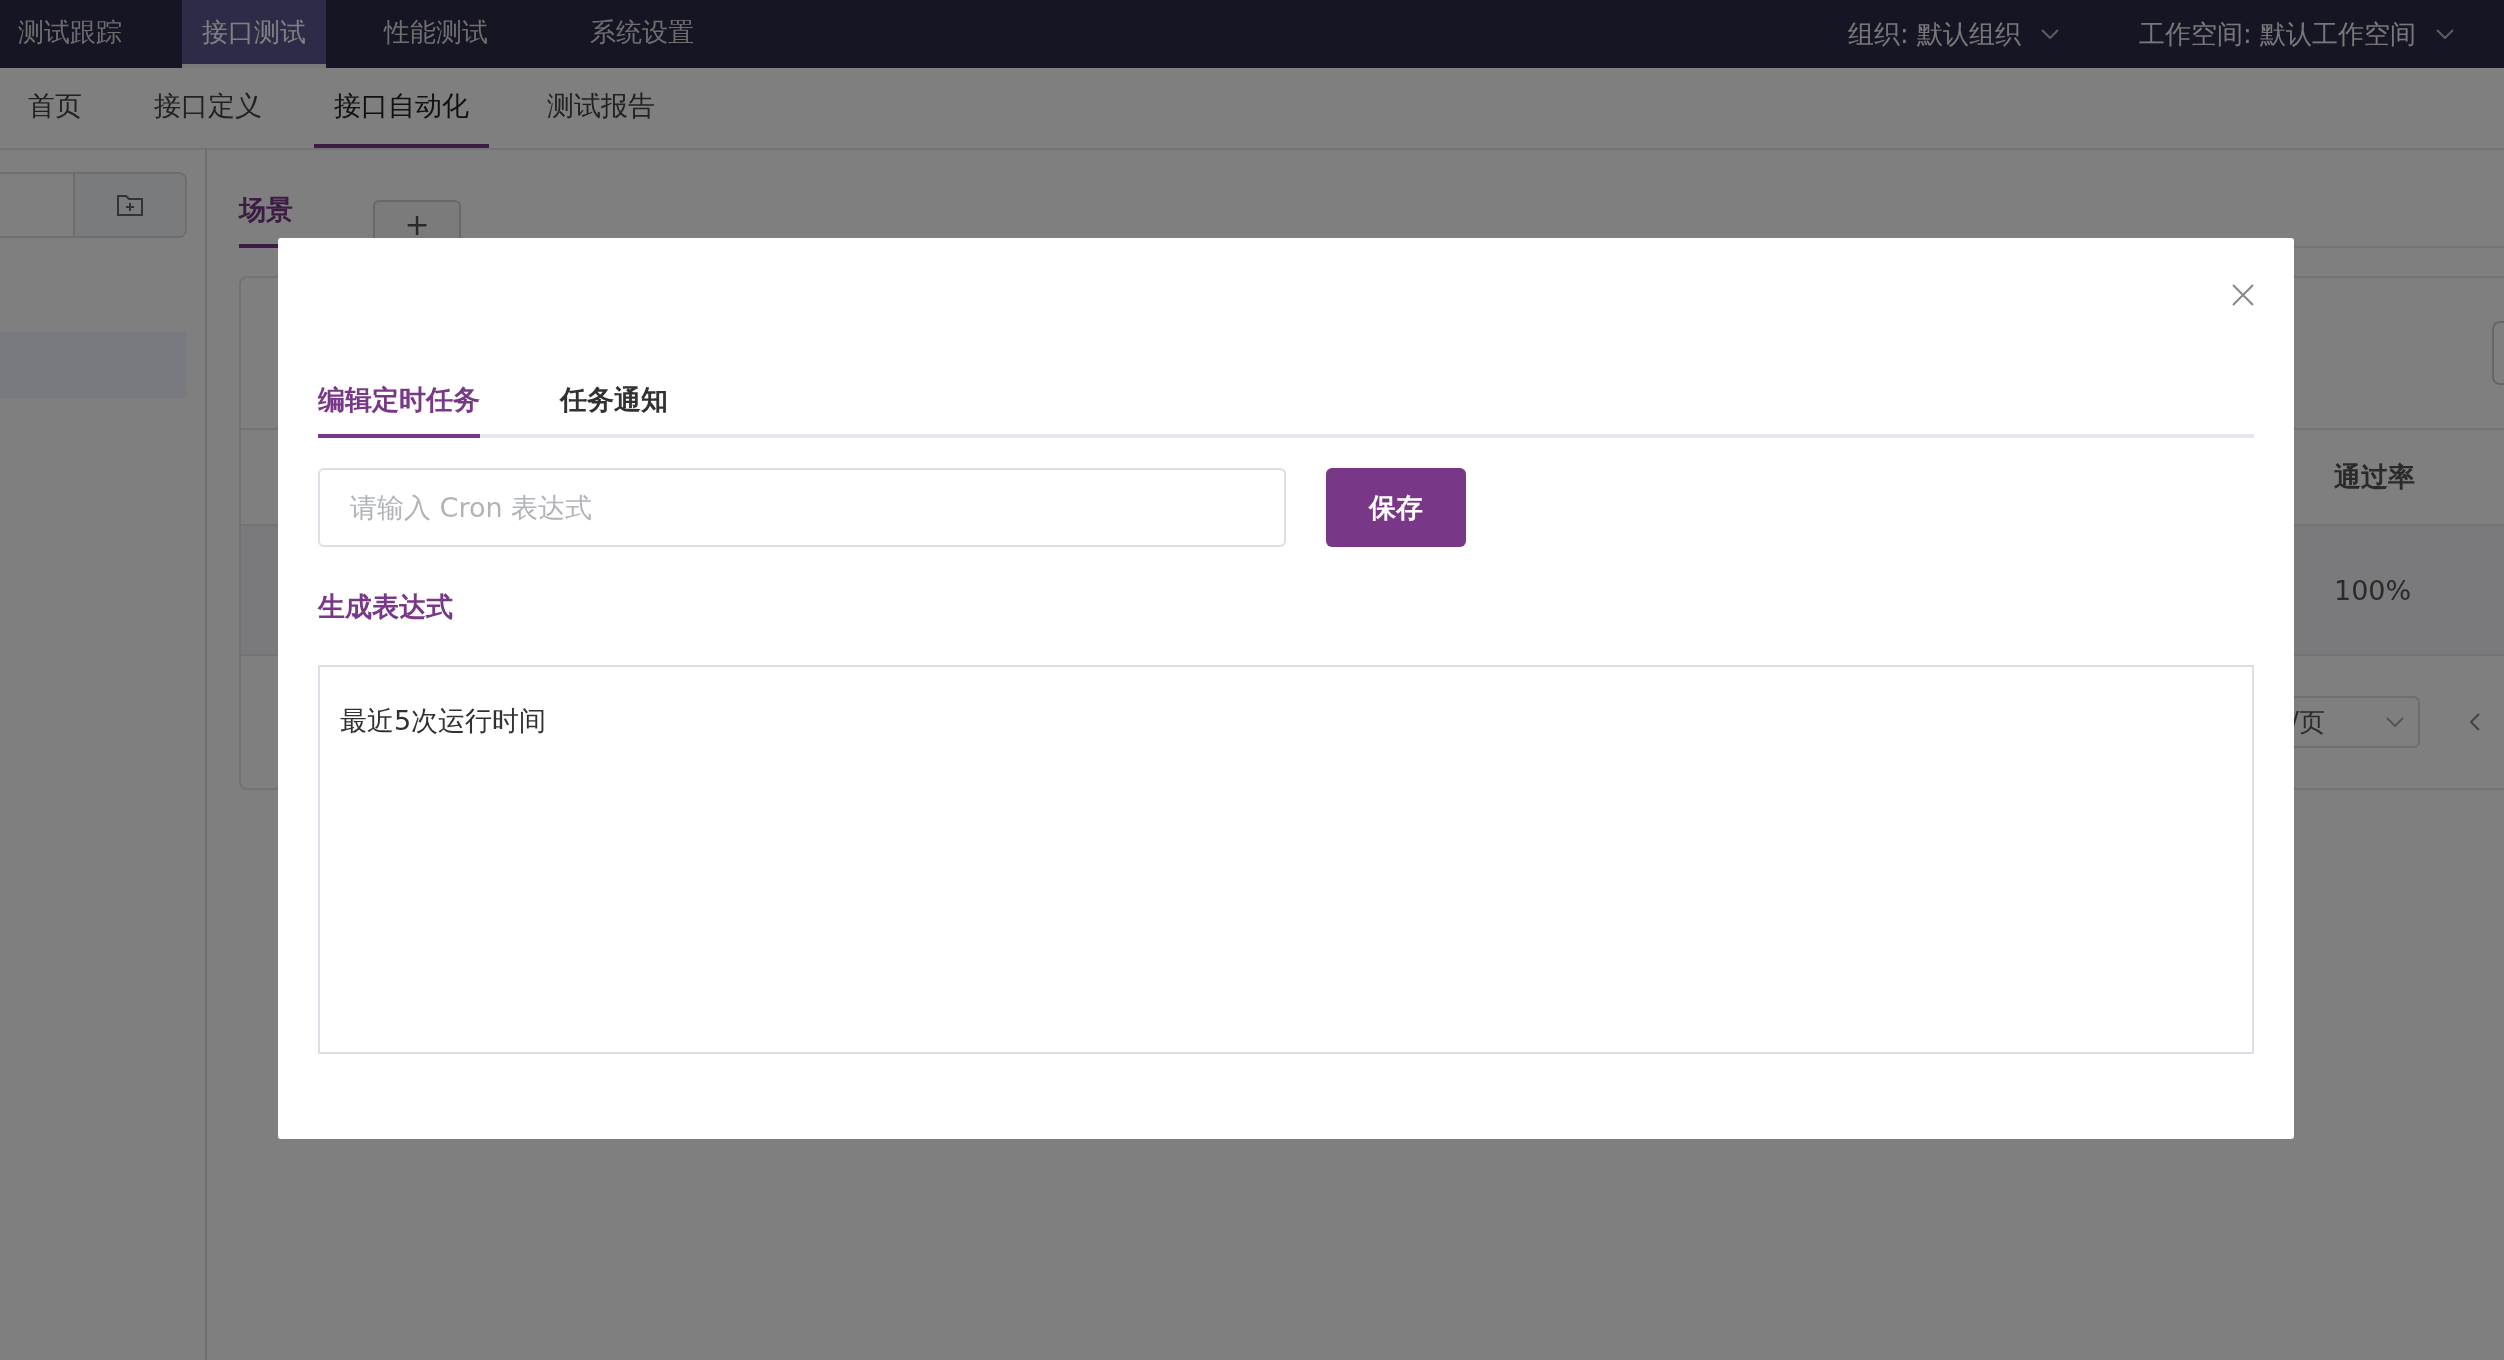 This screenshot has width=2504, height=1360. Describe the element at coordinates (802, 507) in the screenshot. I see `cron-input-field: 请输入 Cron 表达式` at that location.